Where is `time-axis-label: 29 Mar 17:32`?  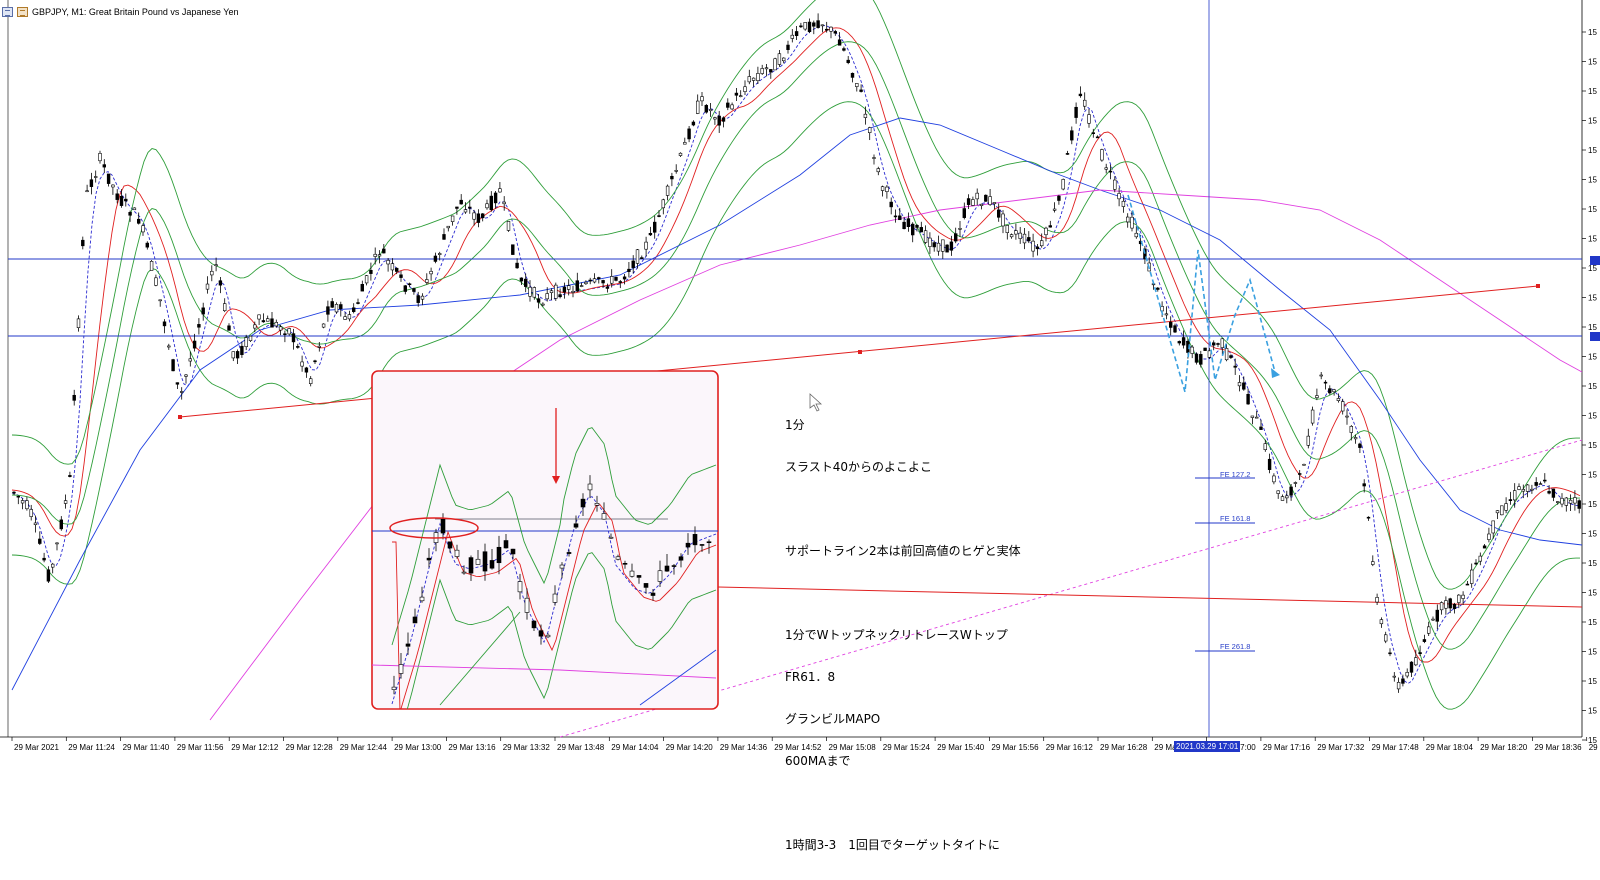
time-axis-label: 29 Mar 17:32 is located at coordinates (1341, 747).